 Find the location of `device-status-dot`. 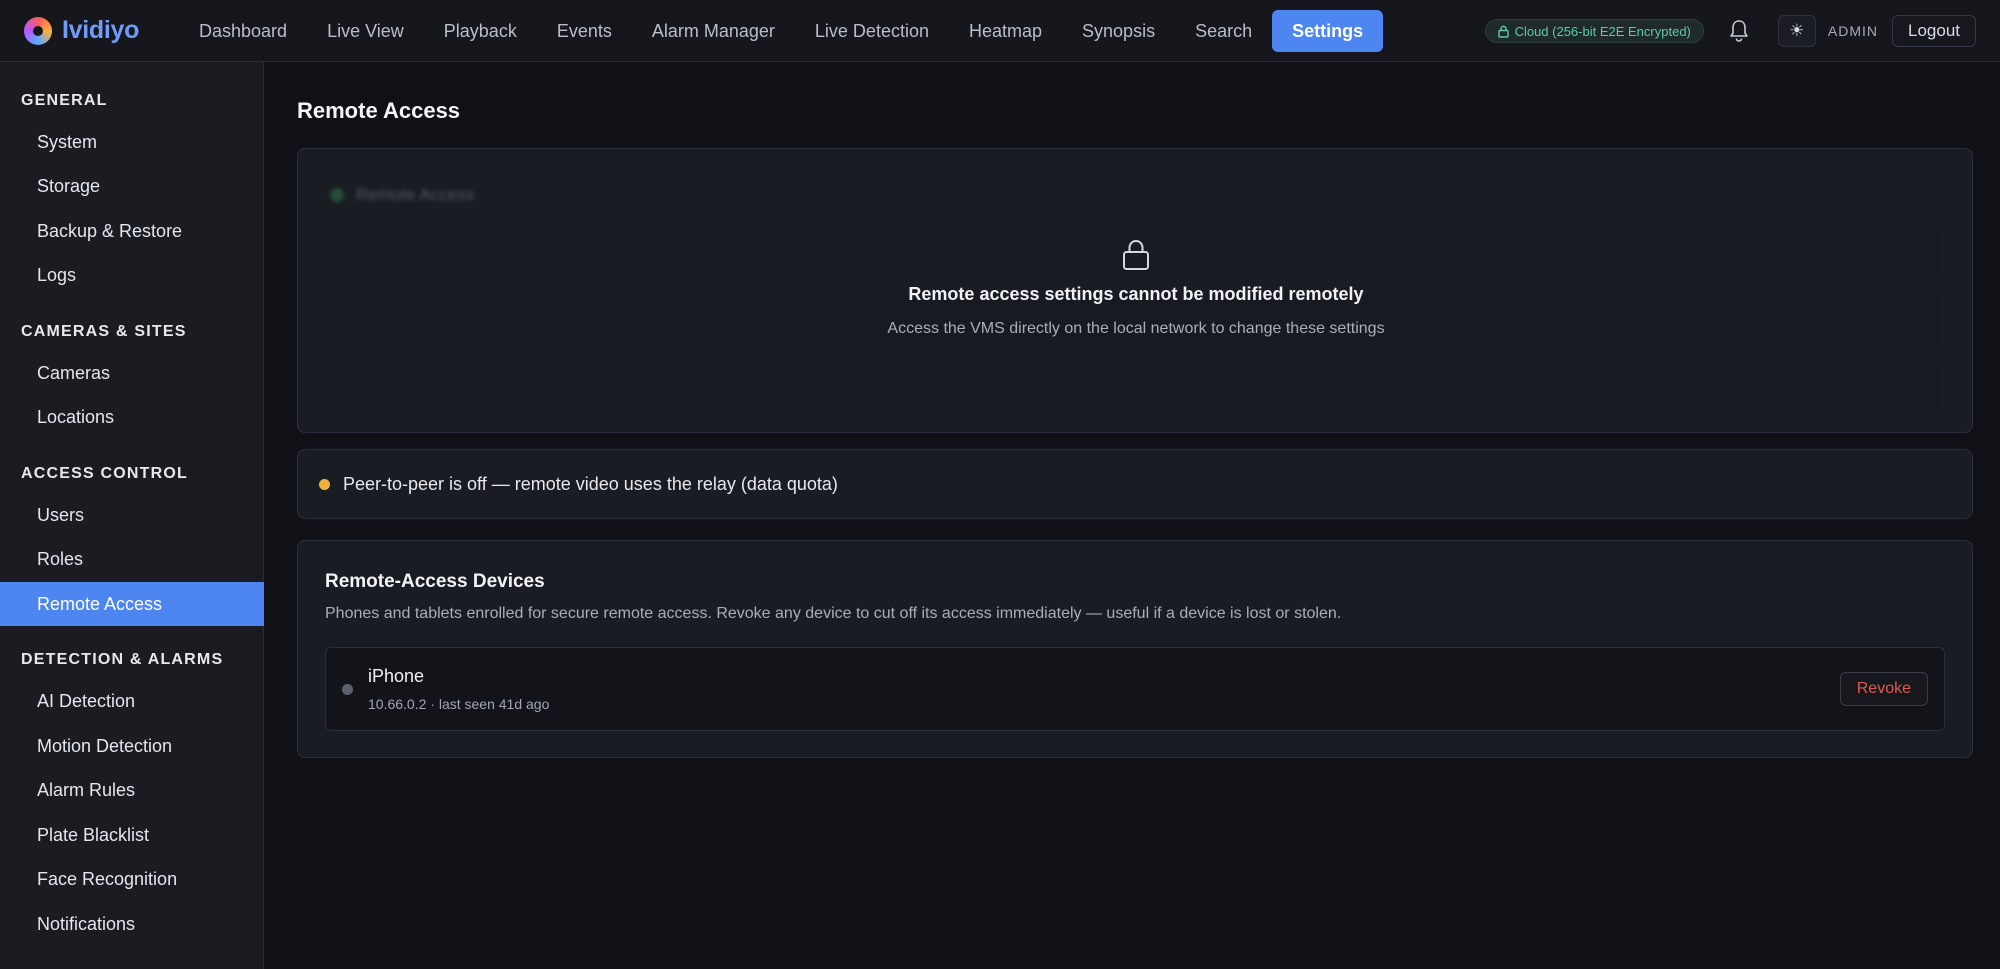

device-status-dot is located at coordinates (347, 689).